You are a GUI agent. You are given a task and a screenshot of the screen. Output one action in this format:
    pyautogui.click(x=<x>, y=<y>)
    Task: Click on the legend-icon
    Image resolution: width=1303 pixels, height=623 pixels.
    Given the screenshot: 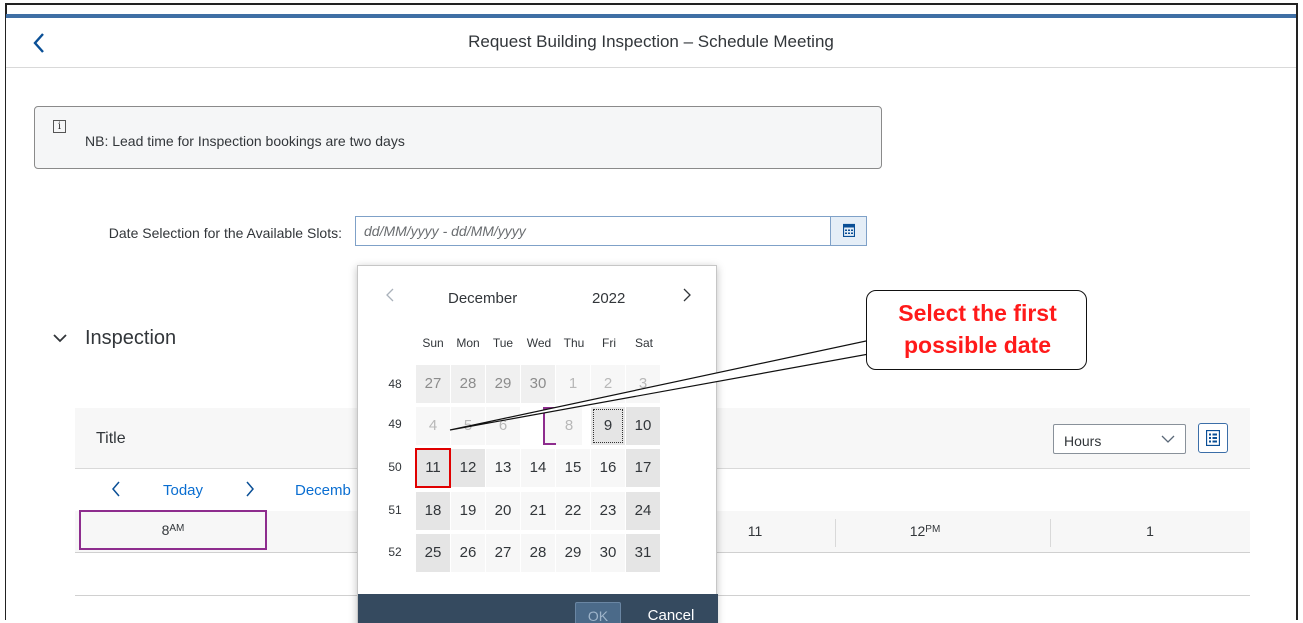 What is the action you would take?
    pyautogui.click(x=1213, y=438)
    